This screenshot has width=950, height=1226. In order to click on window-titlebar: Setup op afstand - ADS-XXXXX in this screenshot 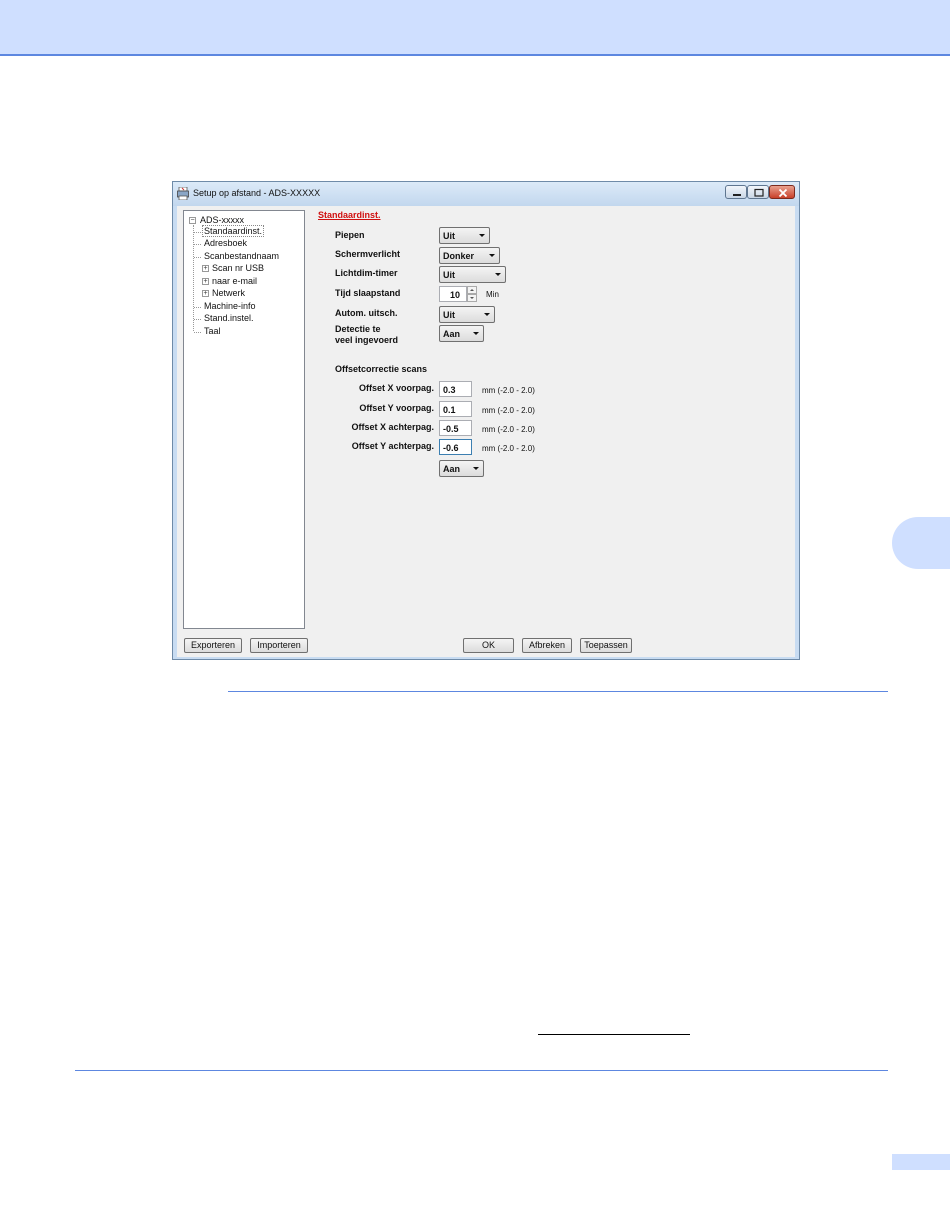, I will do `click(486, 194)`.